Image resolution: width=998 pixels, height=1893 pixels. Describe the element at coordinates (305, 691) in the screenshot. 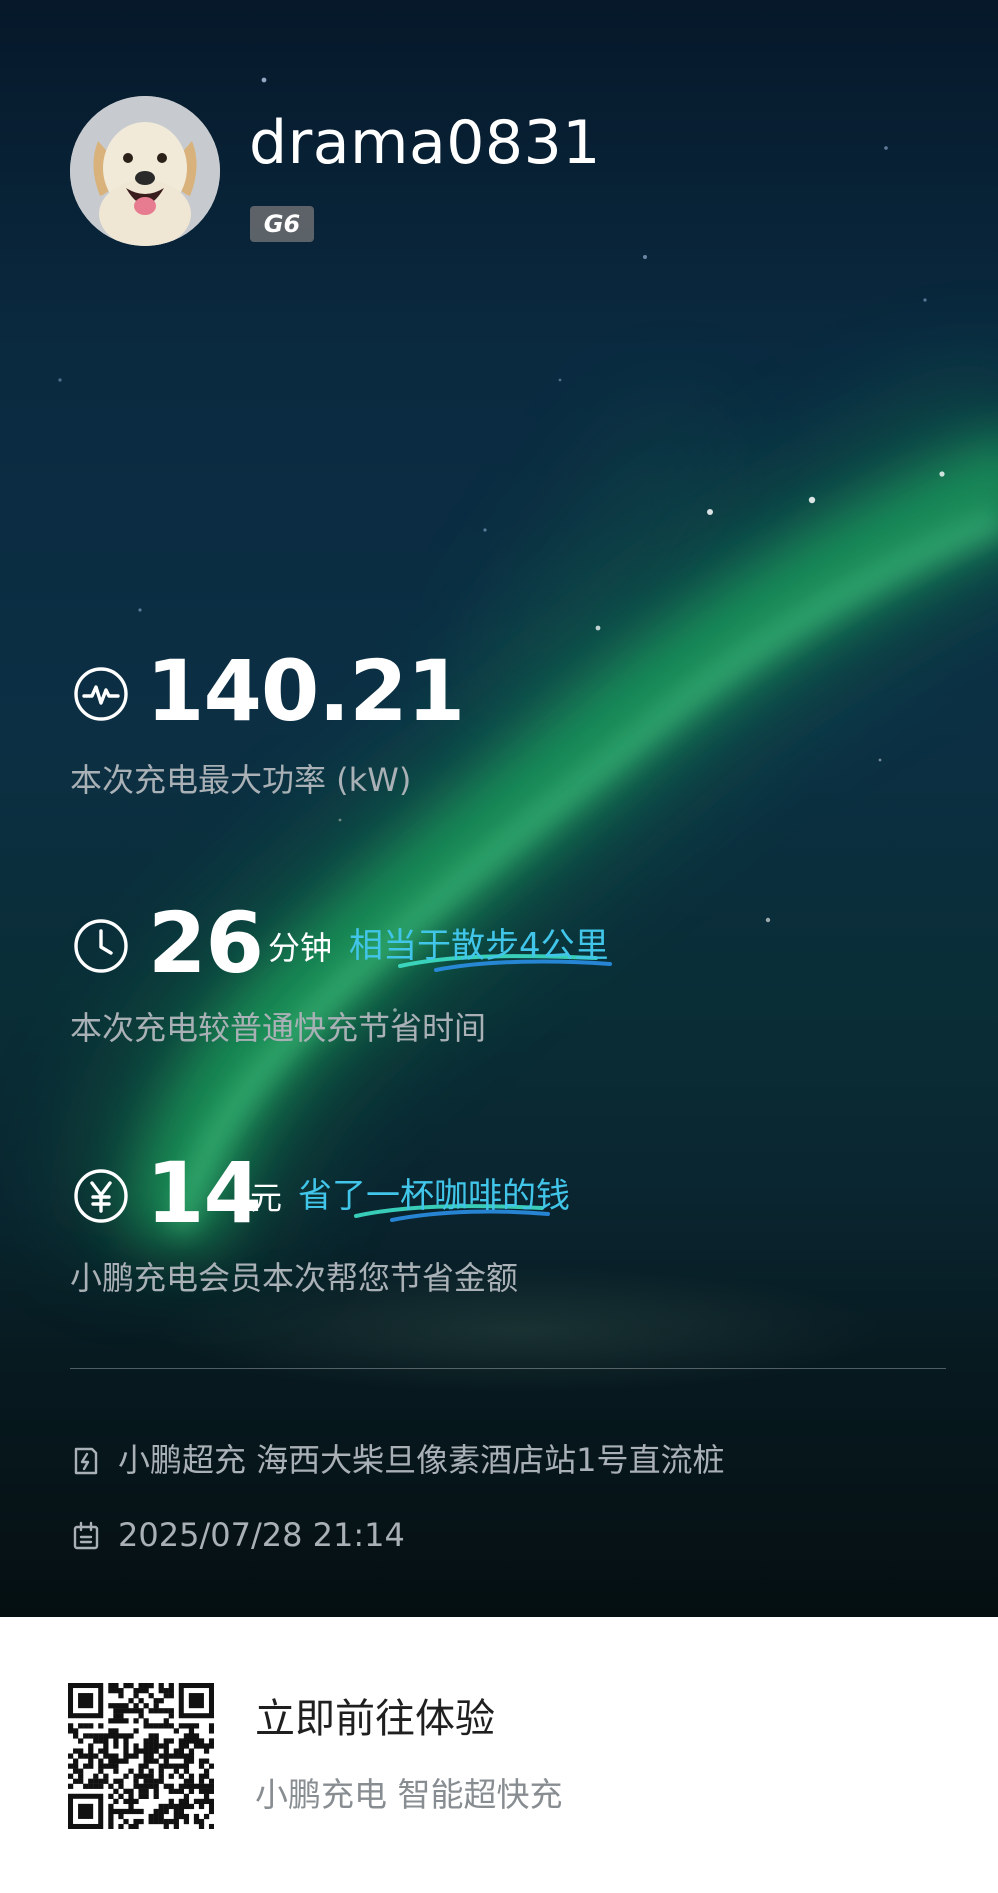

I see `max-power-value: 140.21` at that location.